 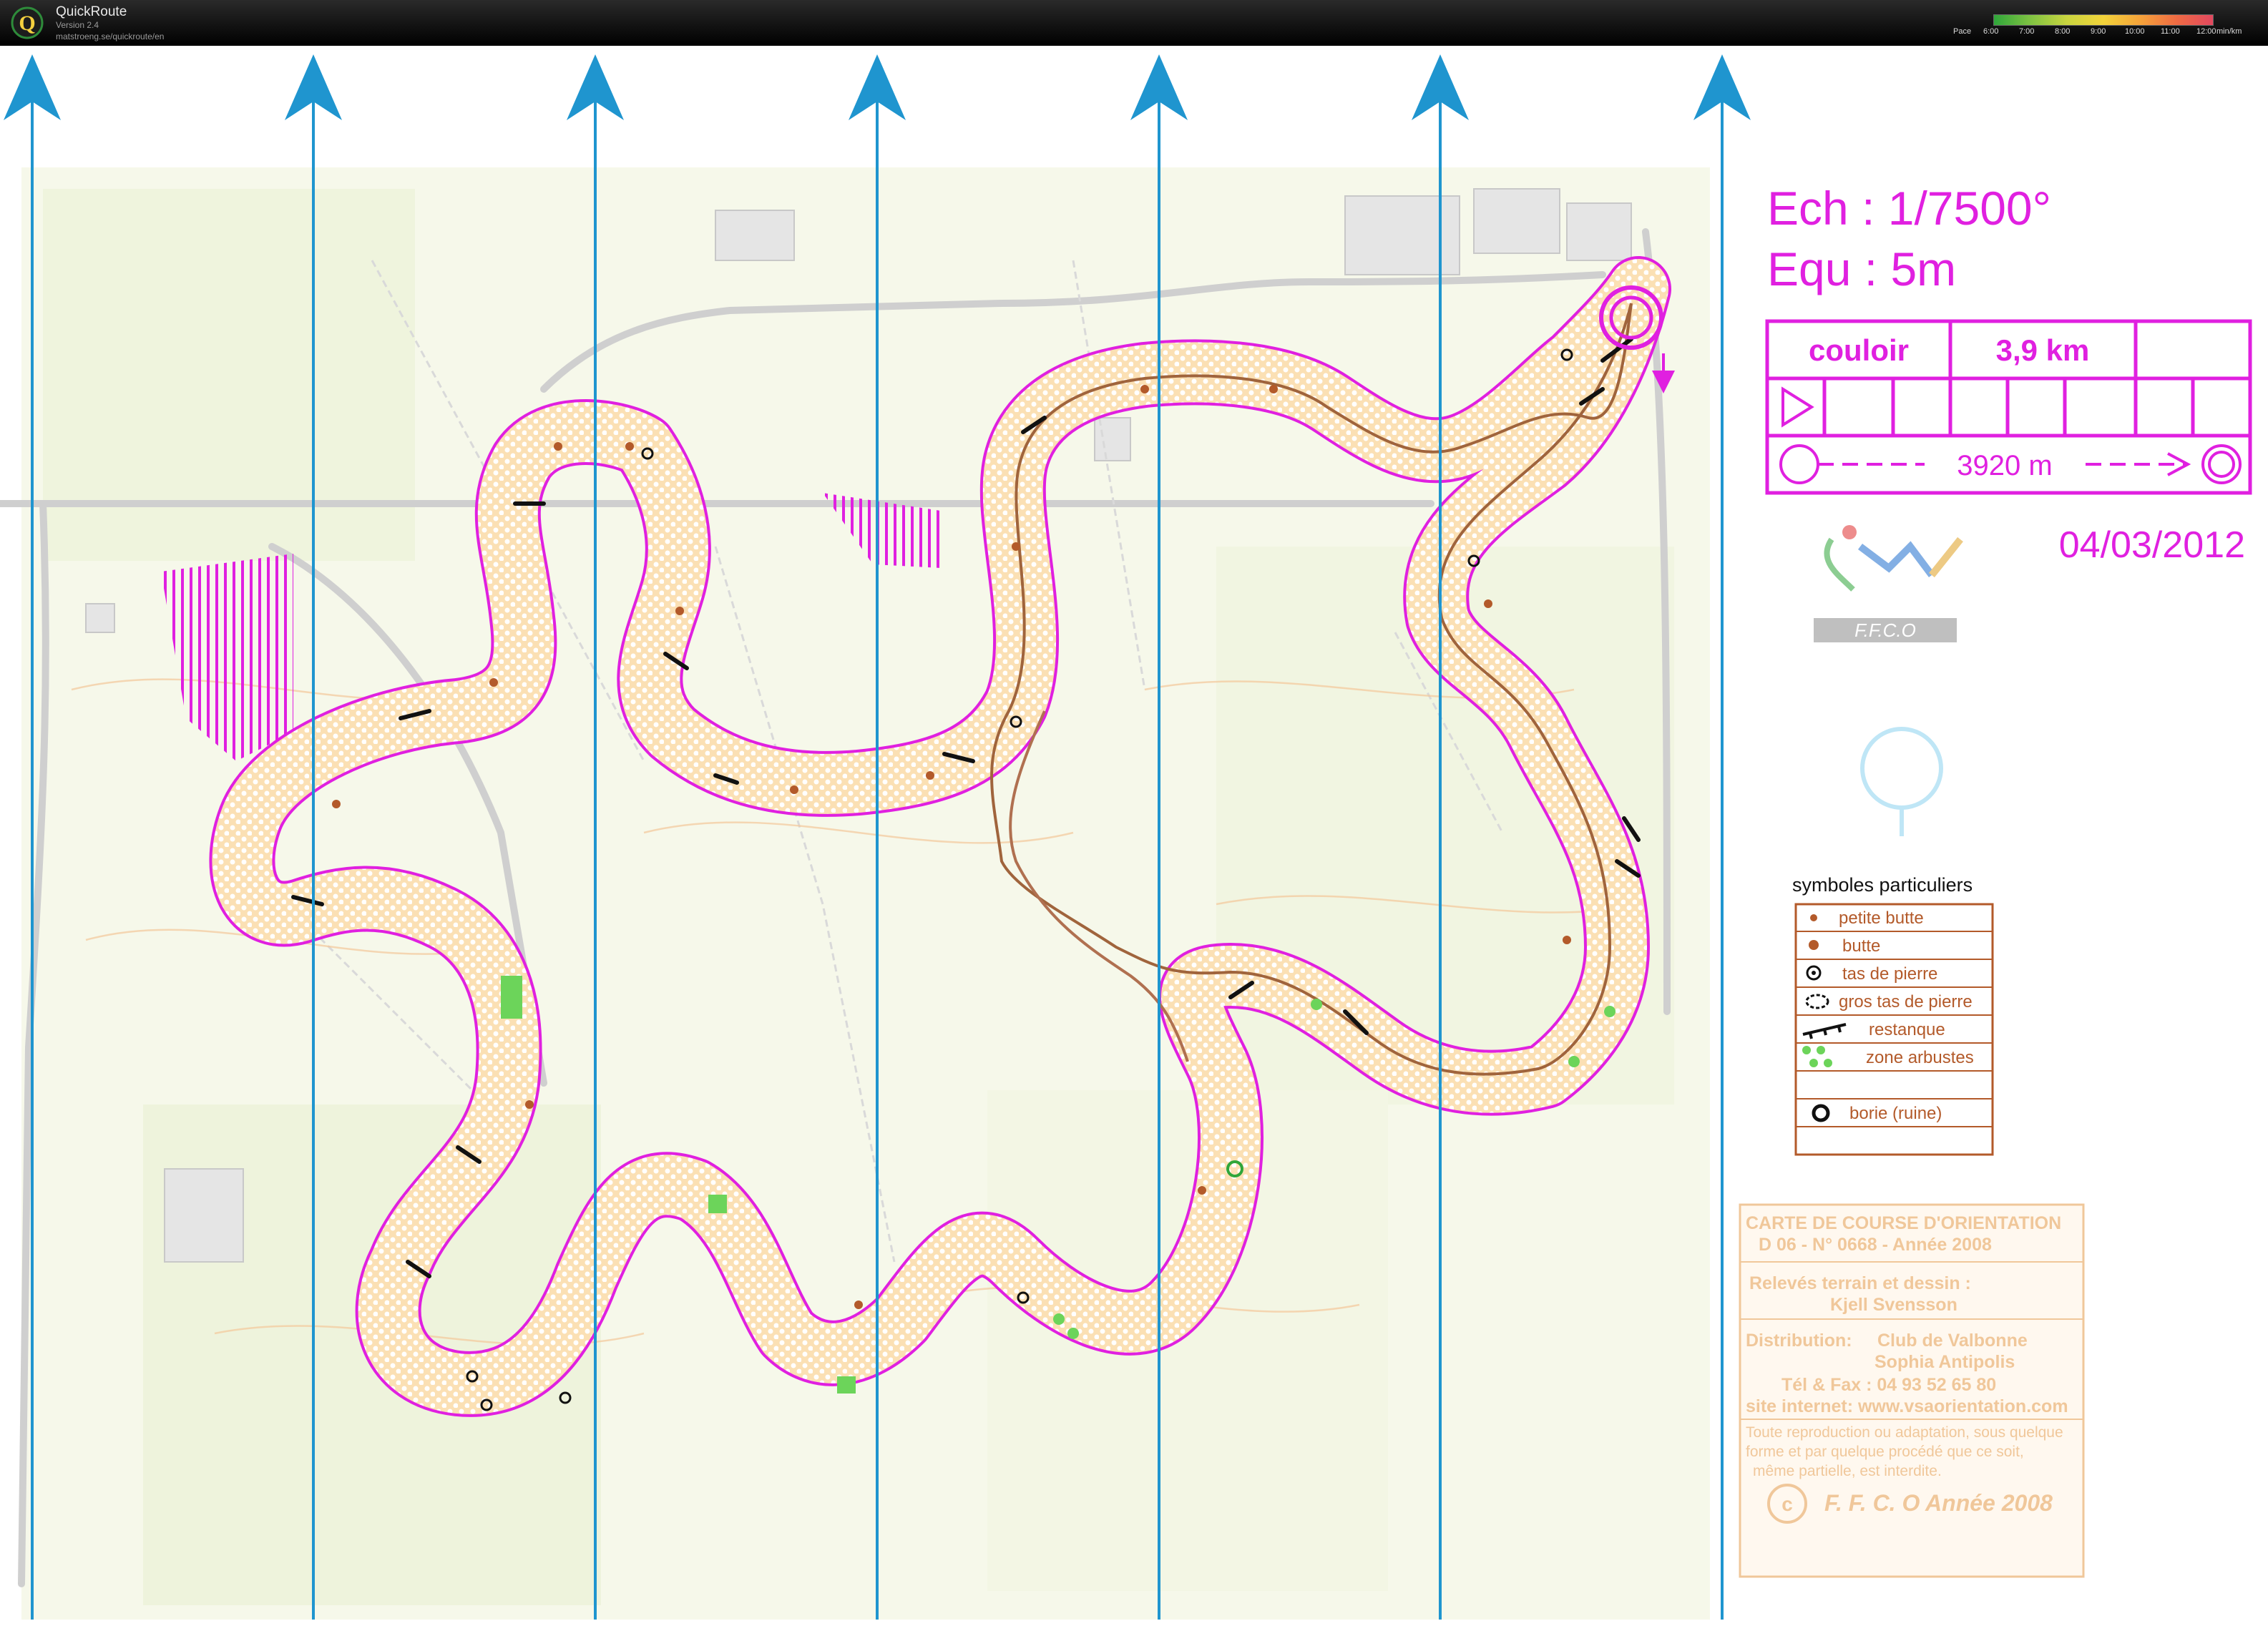 What do you see at coordinates (1952, 1341) in the screenshot?
I see `copyright-line: Club de Valbonne` at bounding box center [1952, 1341].